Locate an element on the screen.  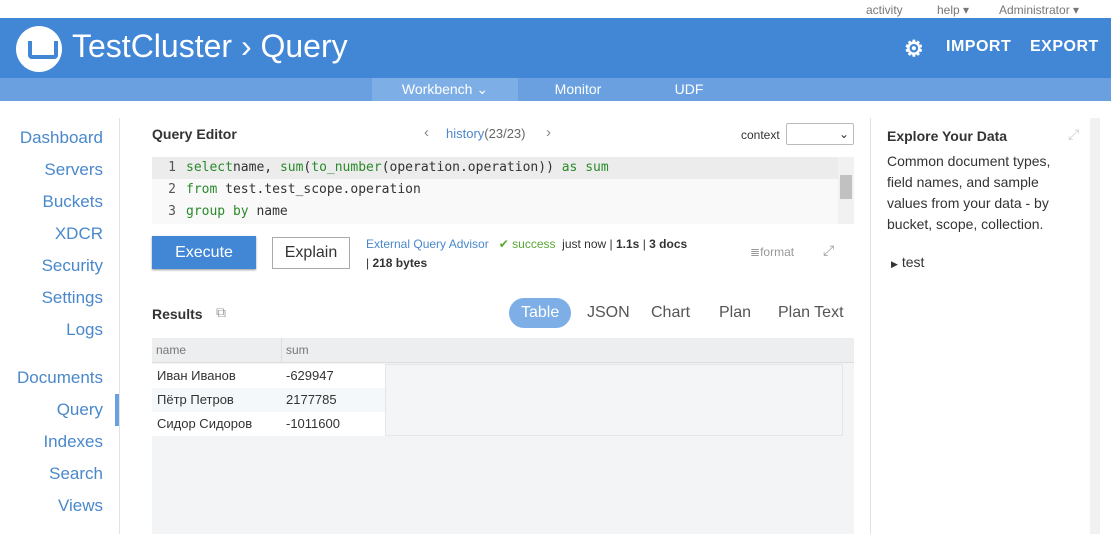
code-token: from is located at coordinates (202, 189).